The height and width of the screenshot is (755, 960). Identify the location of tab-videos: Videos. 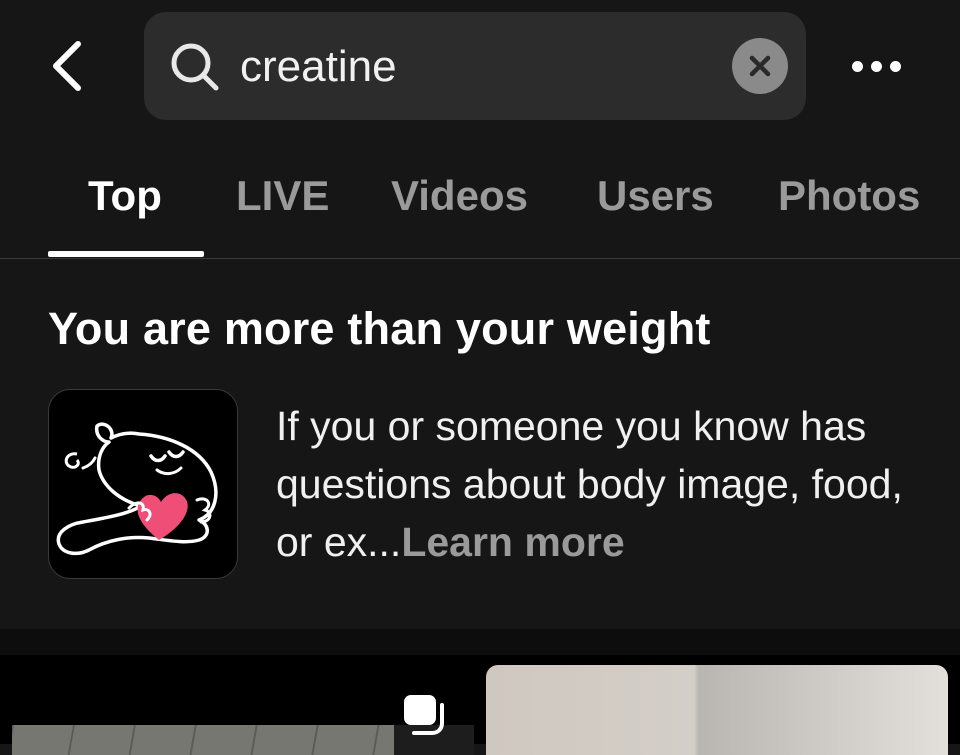
(459, 196).